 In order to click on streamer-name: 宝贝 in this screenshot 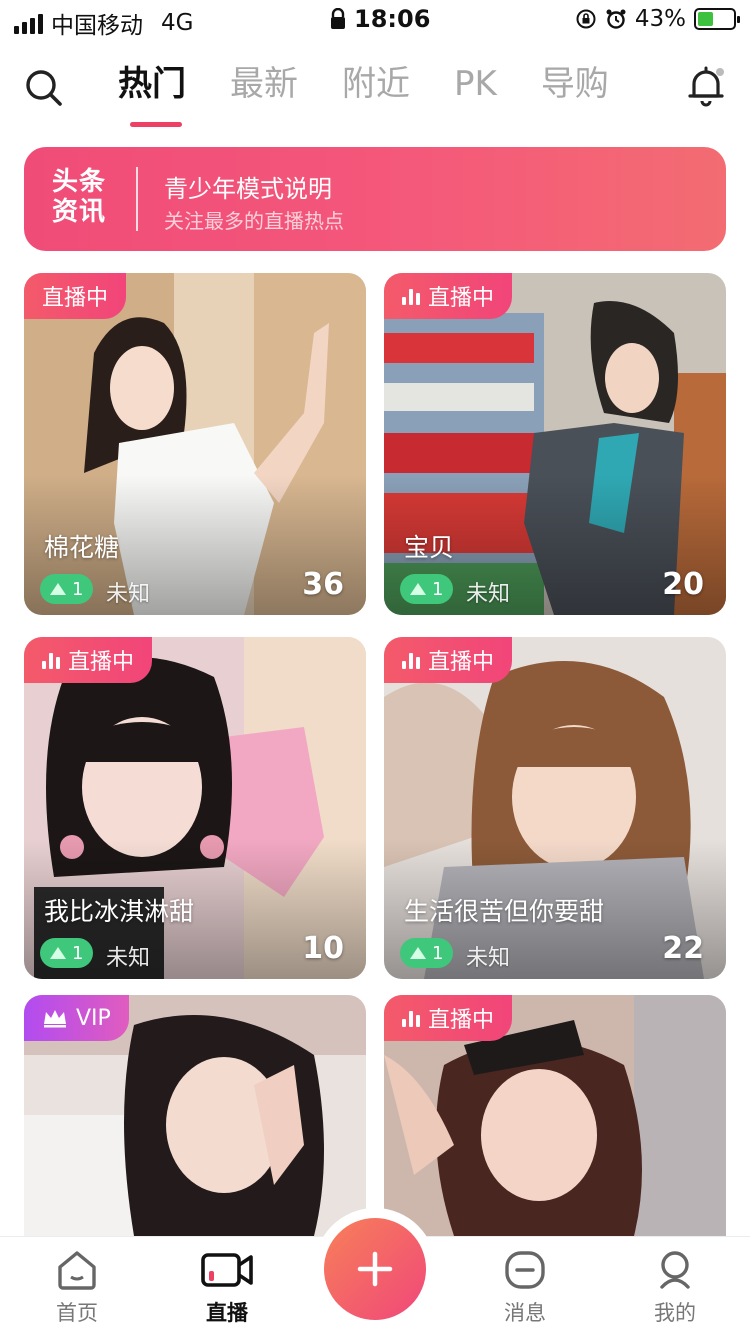, I will do `click(429, 547)`.